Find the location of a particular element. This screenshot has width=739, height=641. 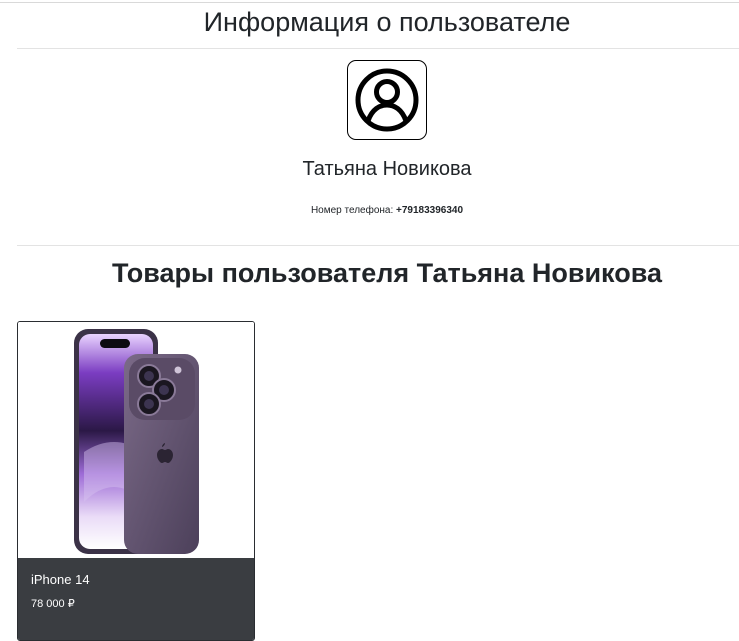

product-image is located at coordinates (136, 440).